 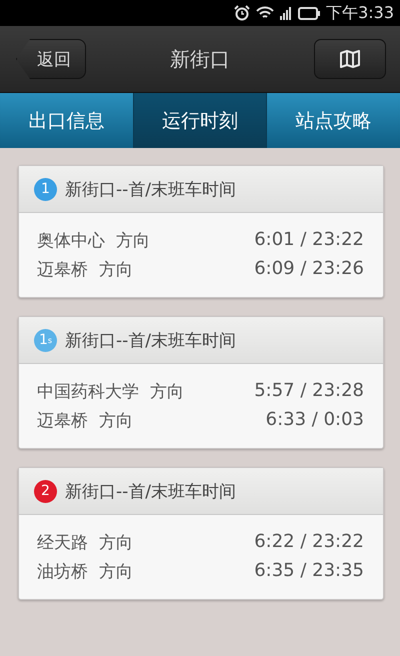 What do you see at coordinates (309, 571) in the screenshot?
I see `first-last-times: 6:35 / 23:35` at bounding box center [309, 571].